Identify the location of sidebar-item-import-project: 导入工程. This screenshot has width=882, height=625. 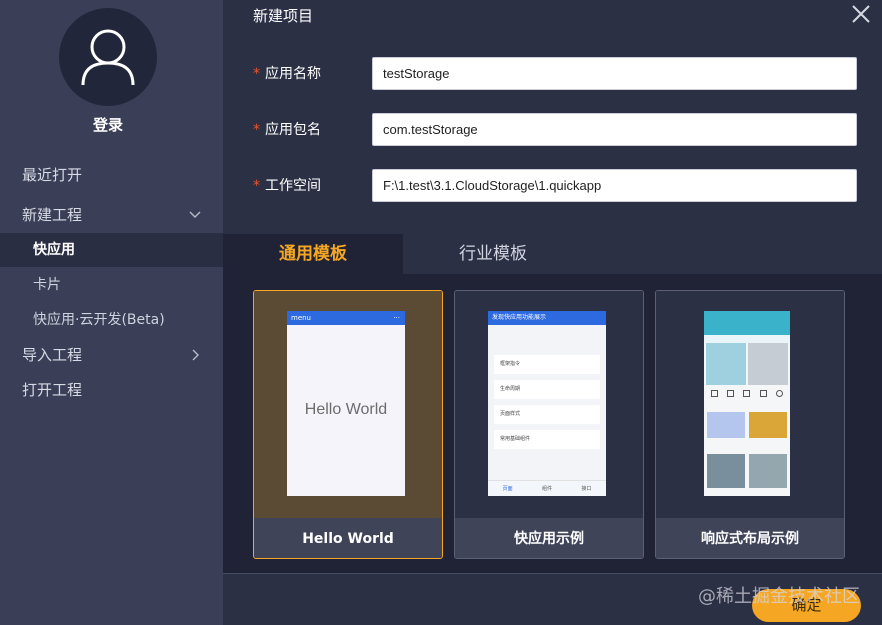
(111, 355).